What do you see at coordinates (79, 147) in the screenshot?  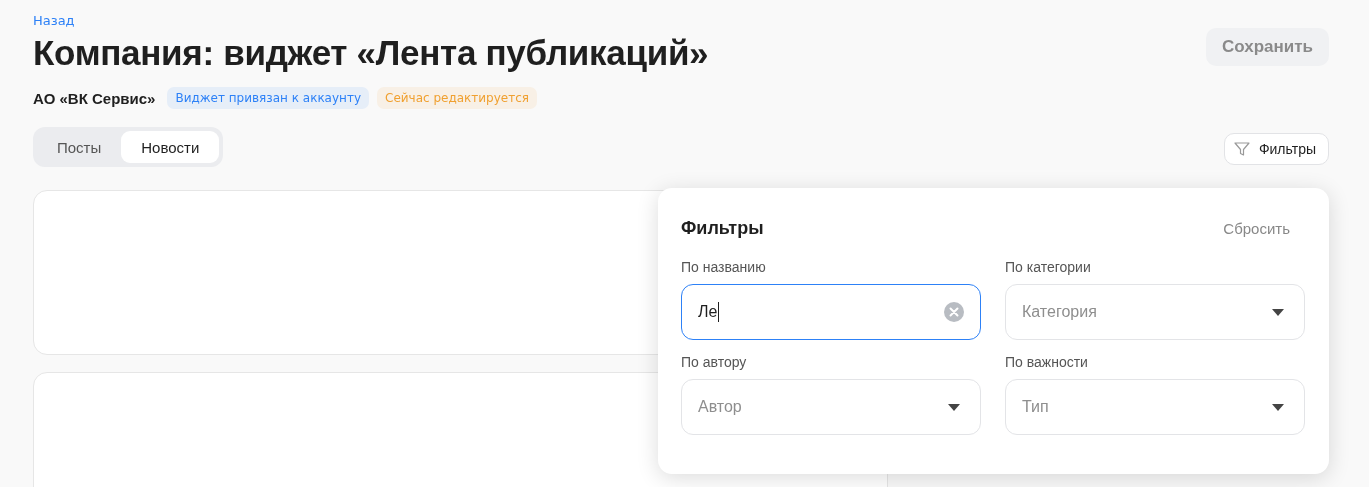 I see `tab: Посты` at bounding box center [79, 147].